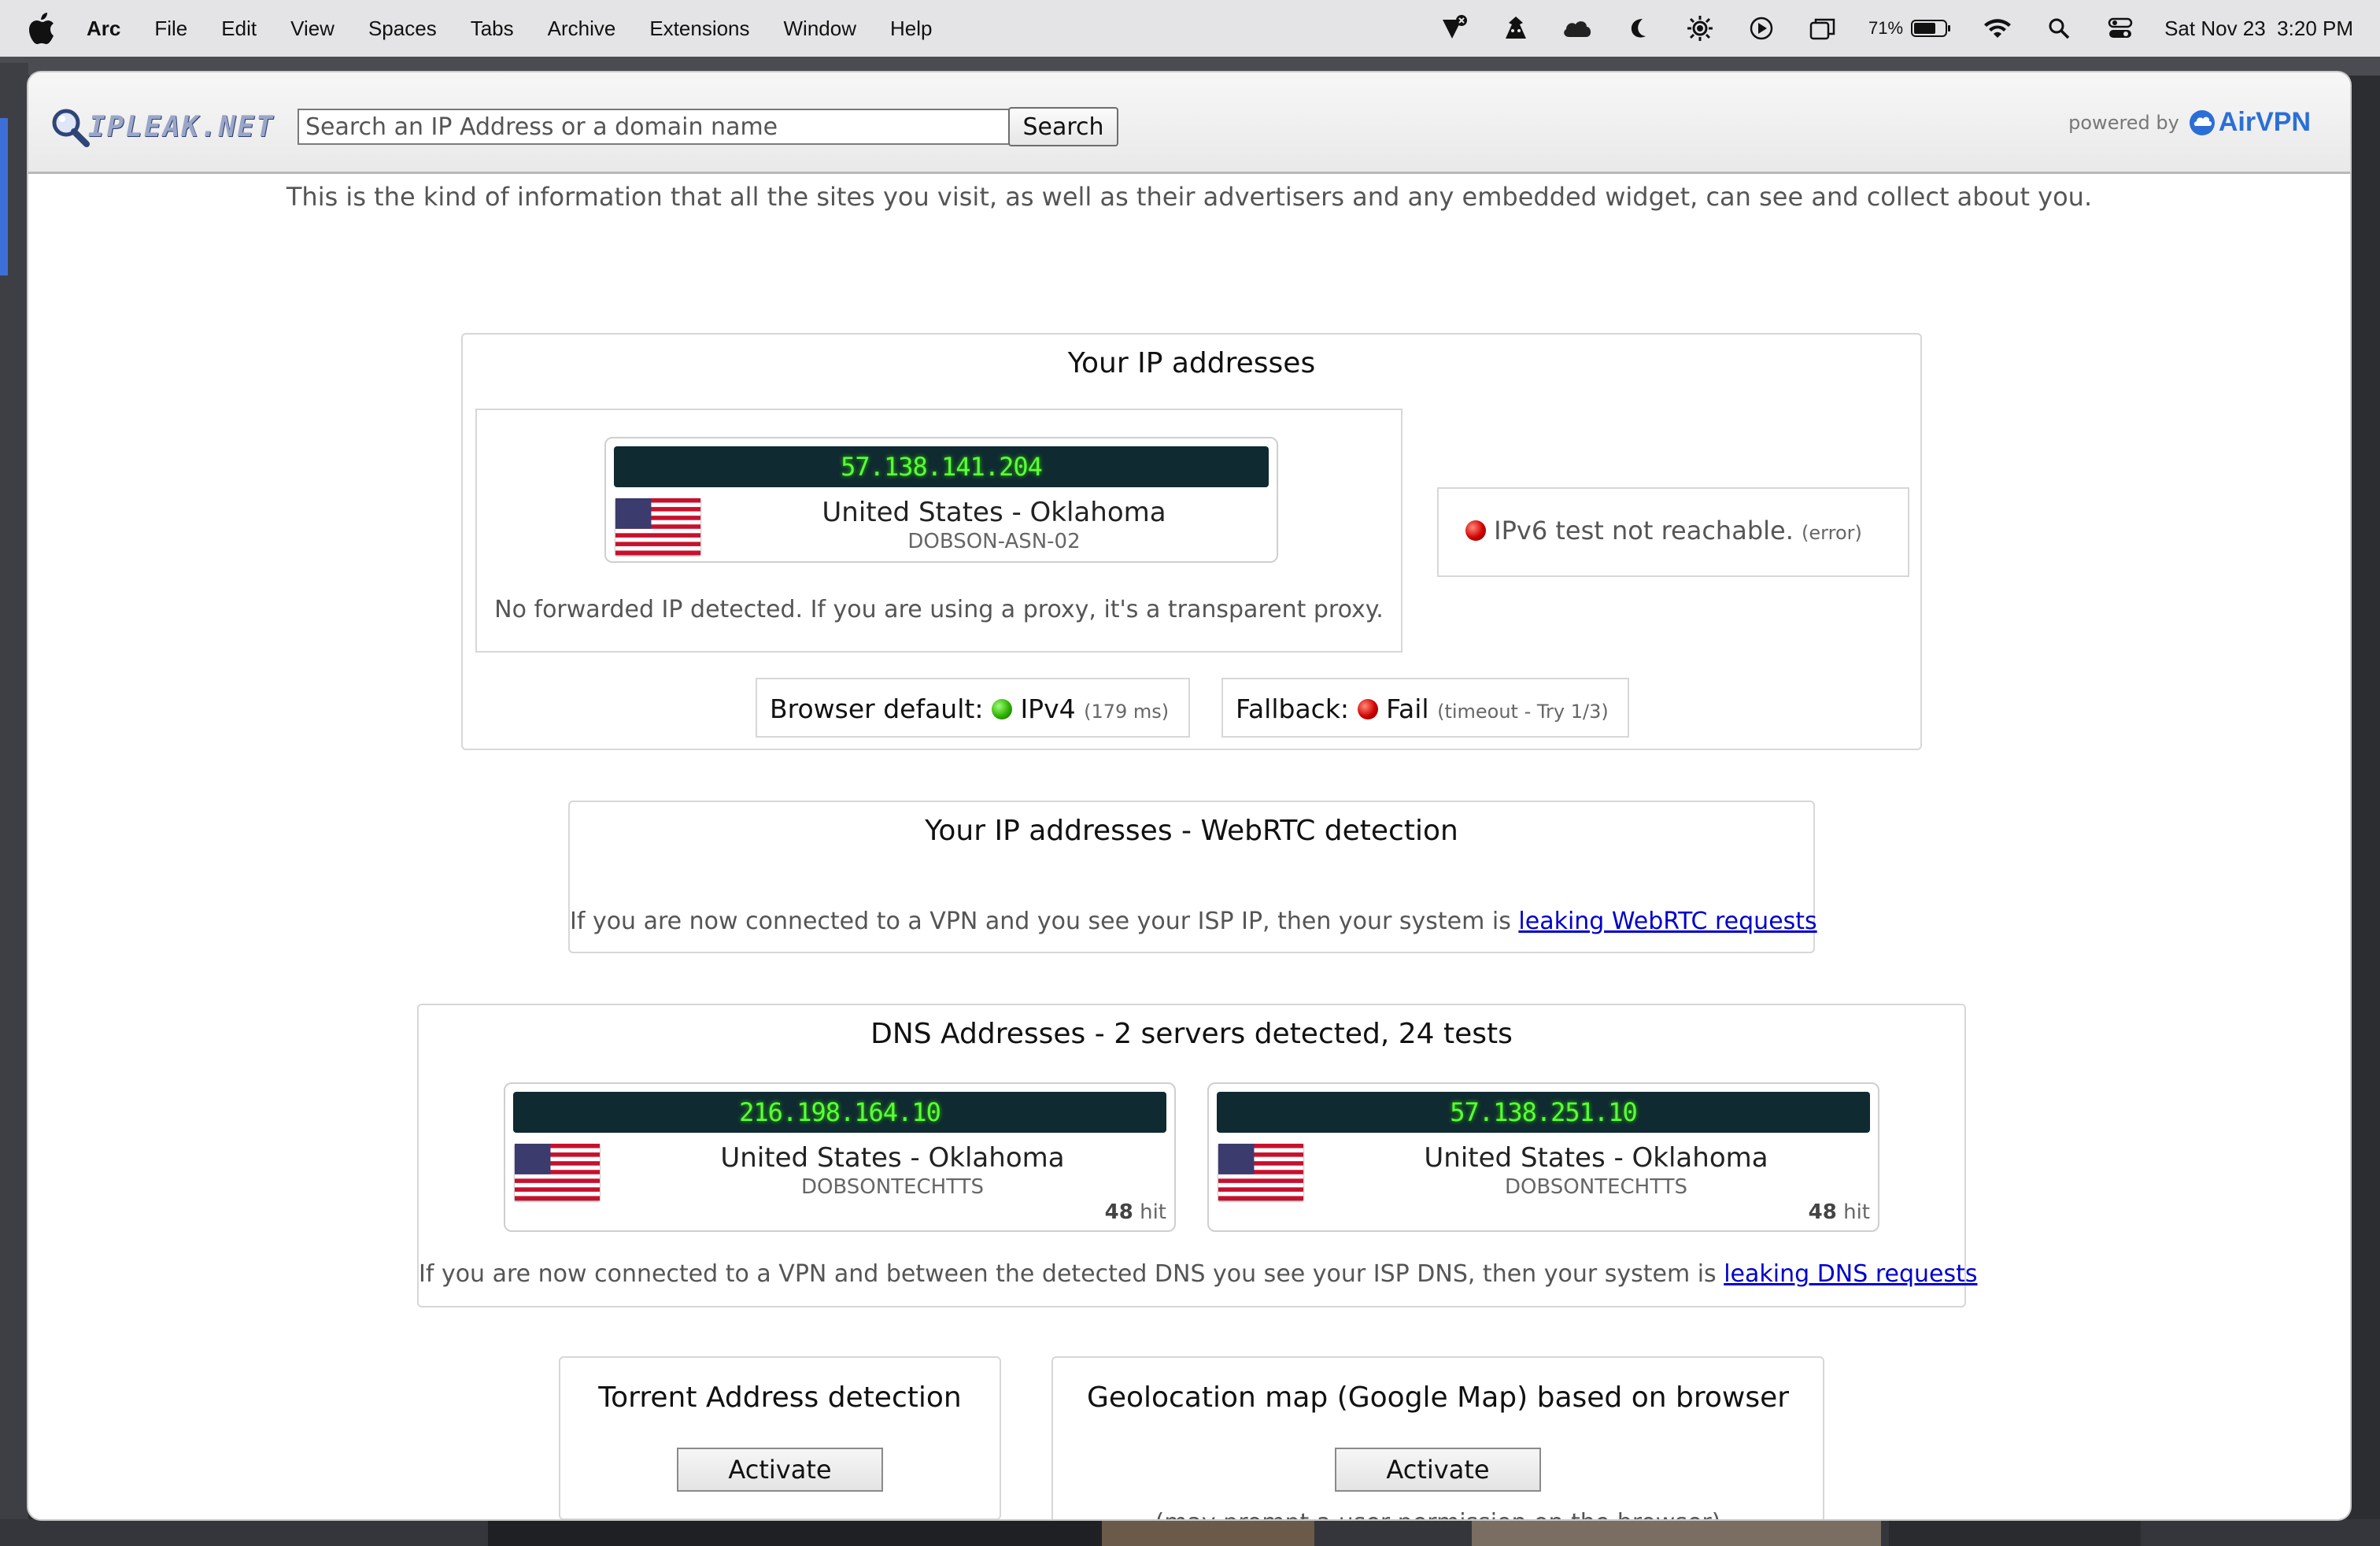 This screenshot has width=2380, height=1546. Describe the element at coordinates (2202, 122) in the screenshot. I see `airvpn-logo-icon` at that location.